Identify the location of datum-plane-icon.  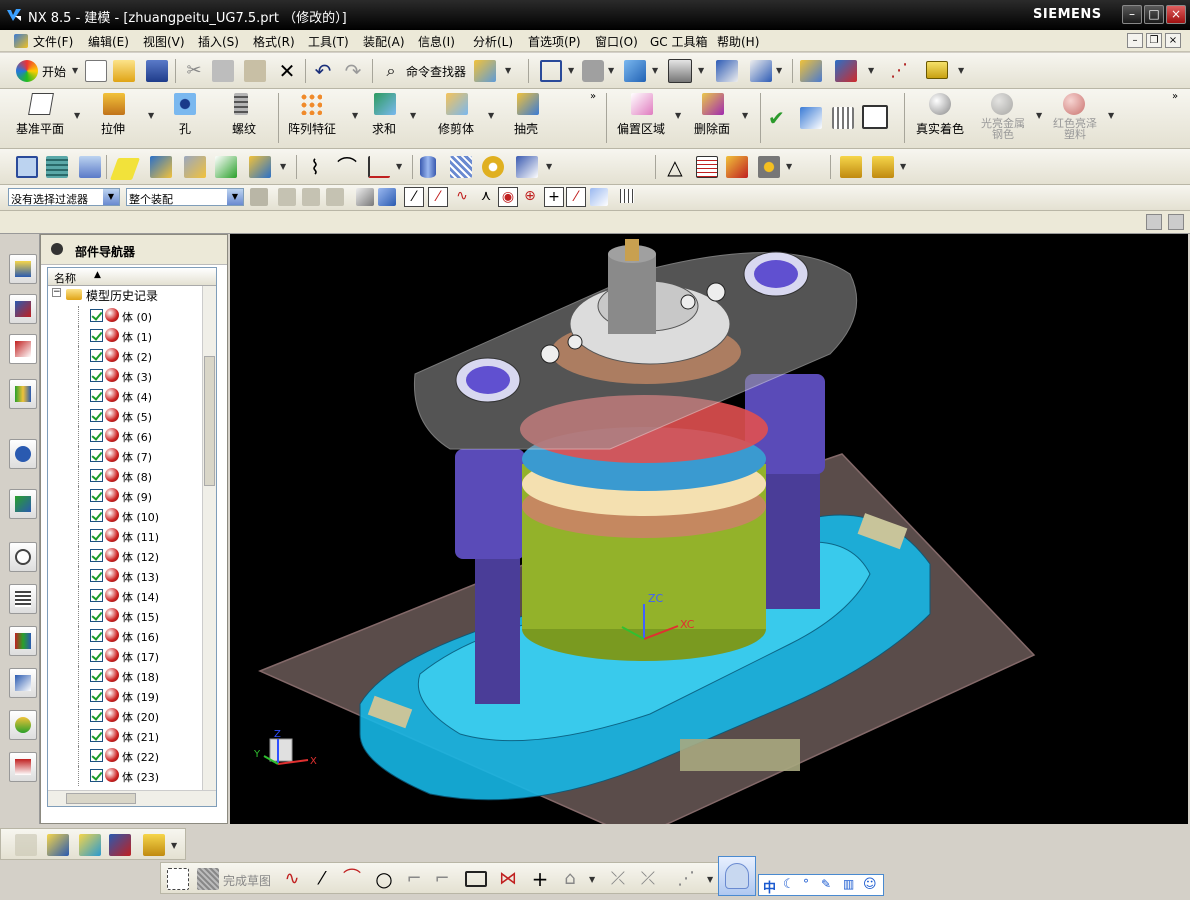
(41, 104).